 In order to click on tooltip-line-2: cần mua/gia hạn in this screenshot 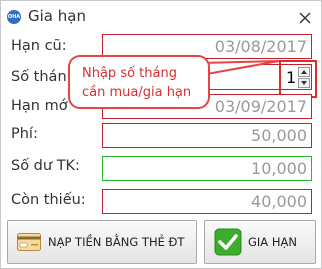, I will do `click(137, 92)`.